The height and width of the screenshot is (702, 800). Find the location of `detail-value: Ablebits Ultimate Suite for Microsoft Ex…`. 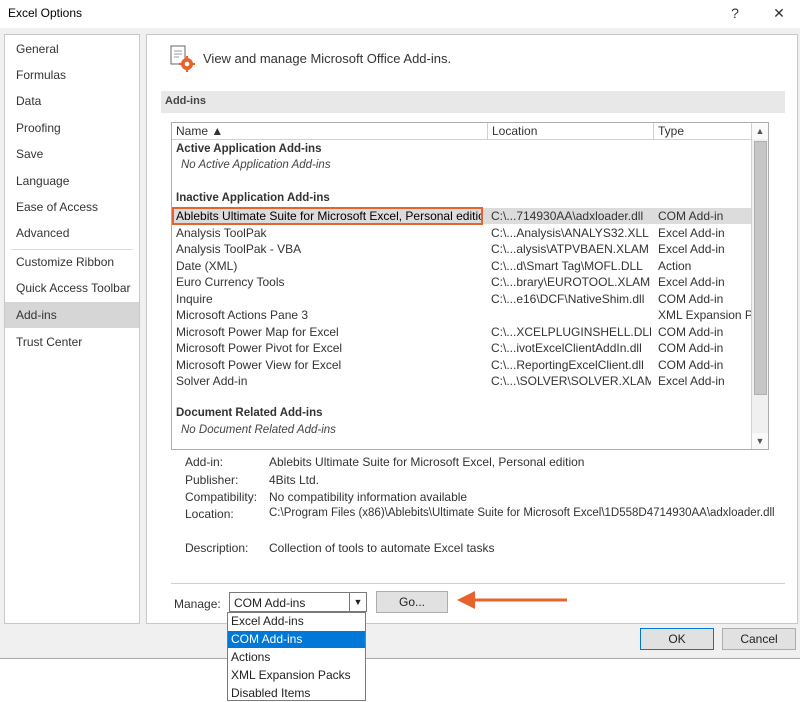

detail-value: Ablebits Ultimate Suite for Microsoft Ex… is located at coordinates (427, 462).